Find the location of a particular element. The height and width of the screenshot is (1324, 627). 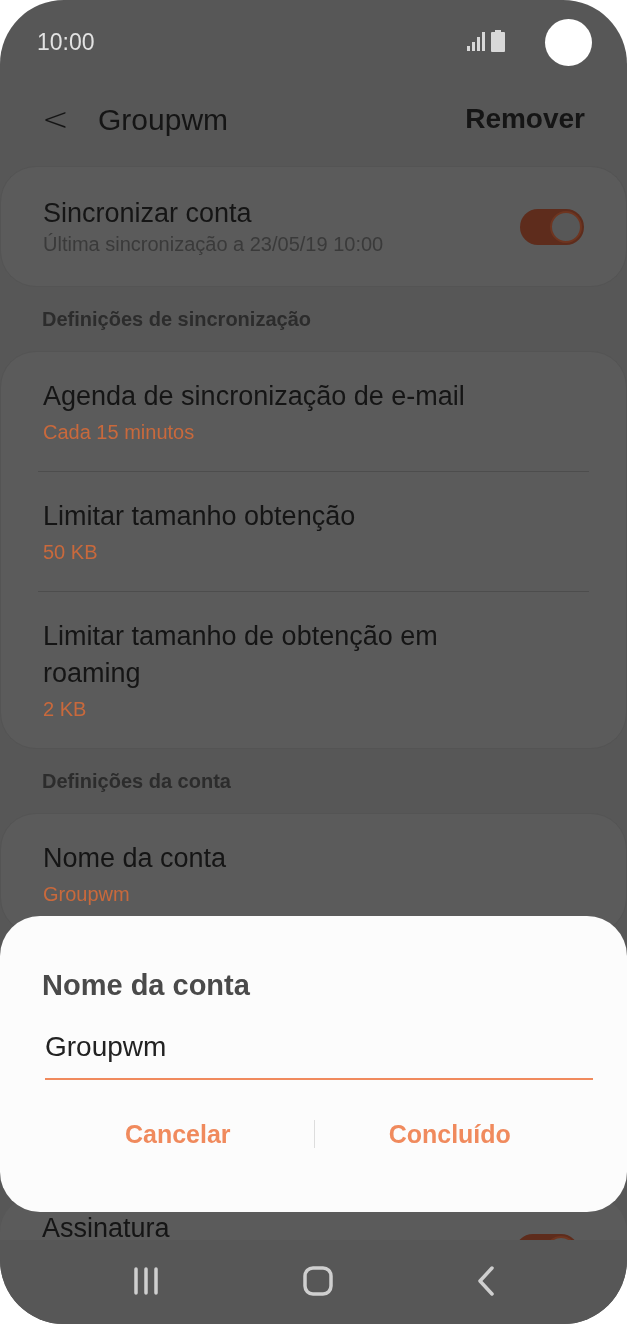

dialog-title: Nome da conta is located at coordinates (146, 985).